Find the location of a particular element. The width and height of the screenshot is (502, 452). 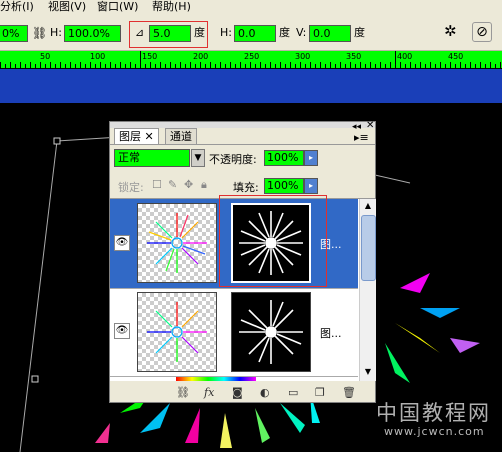

horizontal-skew-field: 0.0 is located at coordinates (255, 33).